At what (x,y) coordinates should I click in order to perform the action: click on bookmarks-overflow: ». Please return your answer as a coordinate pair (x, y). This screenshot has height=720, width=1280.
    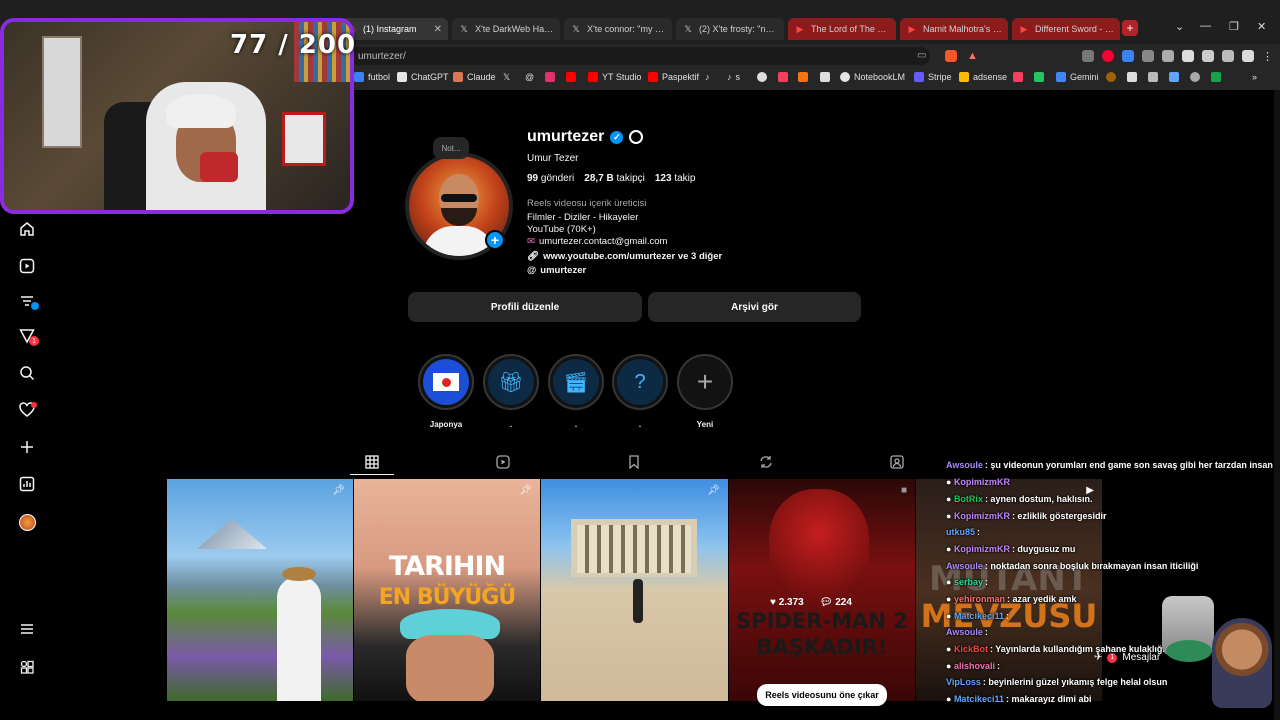
    Looking at the image, I should click on (1254, 77).